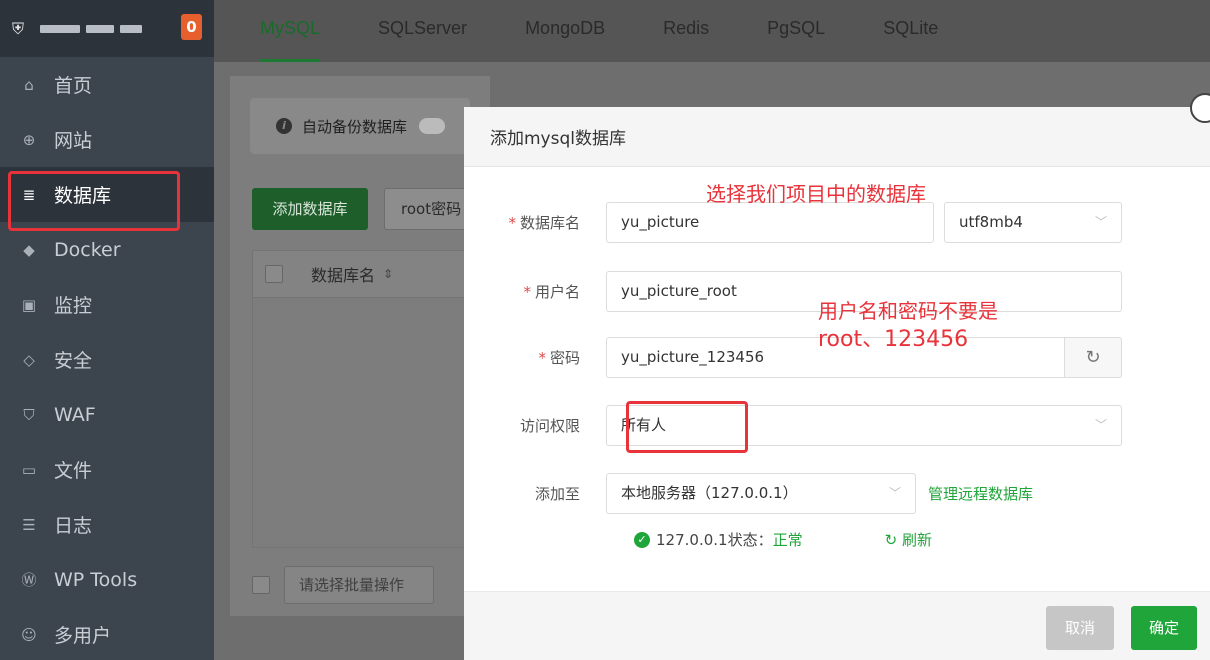  Describe the element at coordinates (107, 139) in the screenshot. I see `sidebar-item-website: ⊕ 网站` at that location.